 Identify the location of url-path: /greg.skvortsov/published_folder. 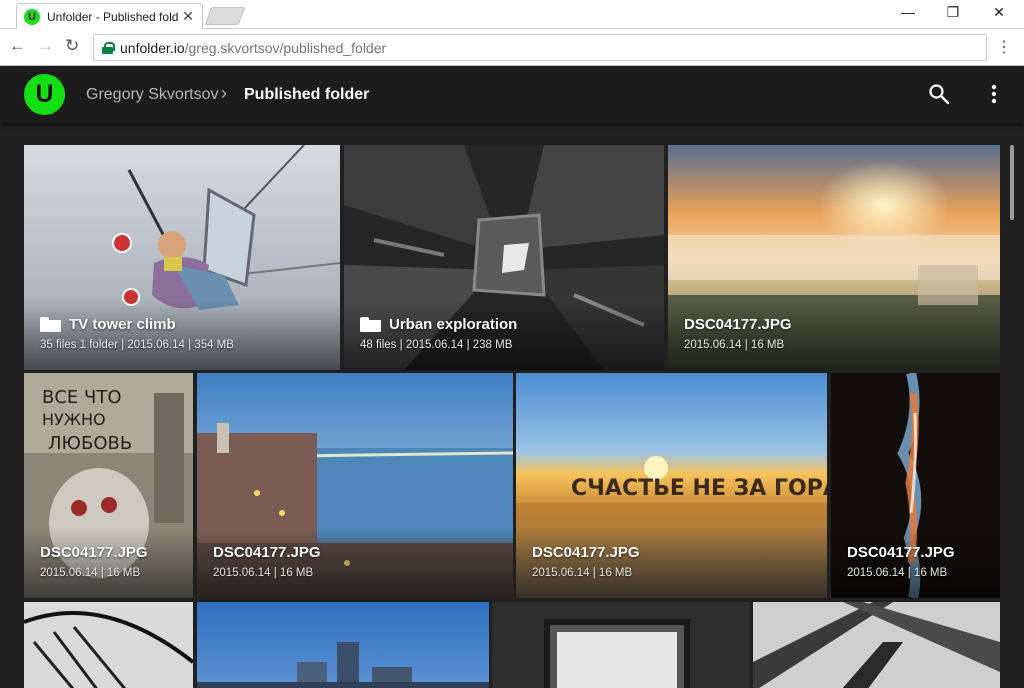
(285, 47).